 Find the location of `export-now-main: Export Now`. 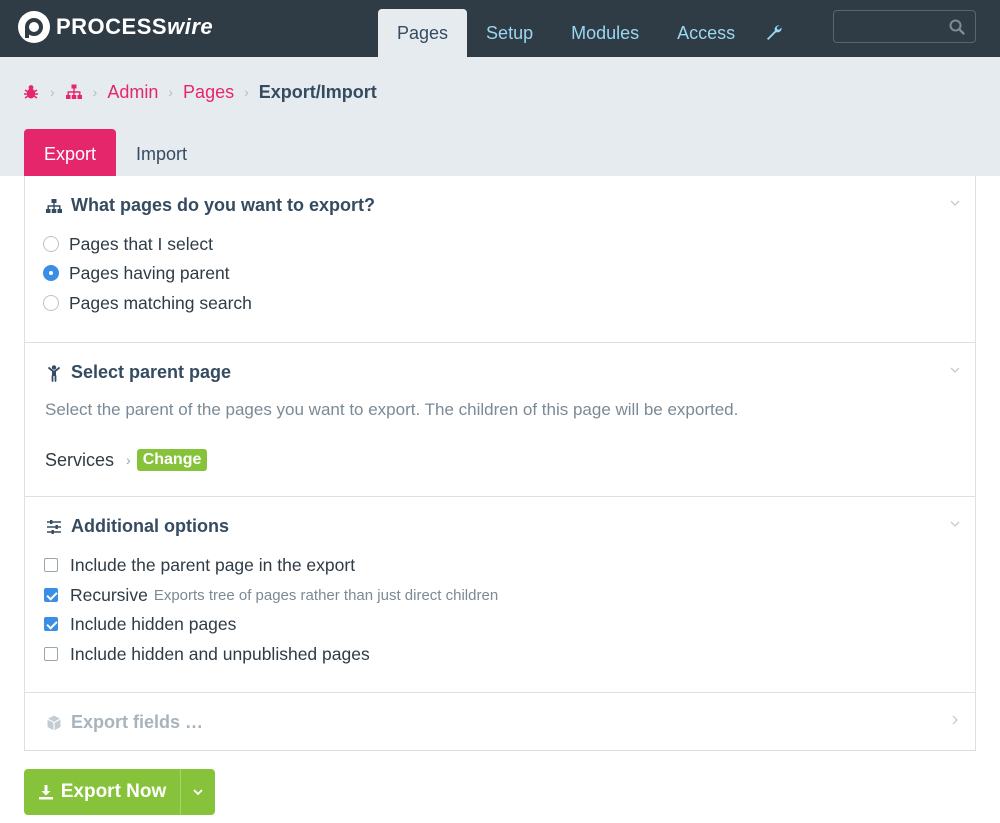

export-now-main: Export Now is located at coordinates (102, 792).